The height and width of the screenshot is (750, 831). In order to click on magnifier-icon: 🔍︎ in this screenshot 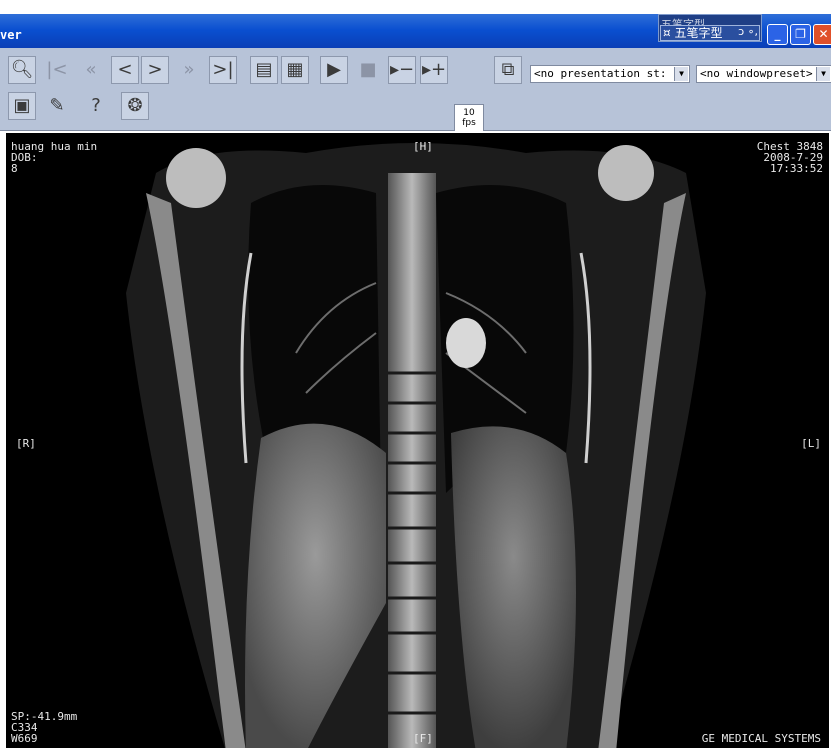, I will do `click(22, 69)`.